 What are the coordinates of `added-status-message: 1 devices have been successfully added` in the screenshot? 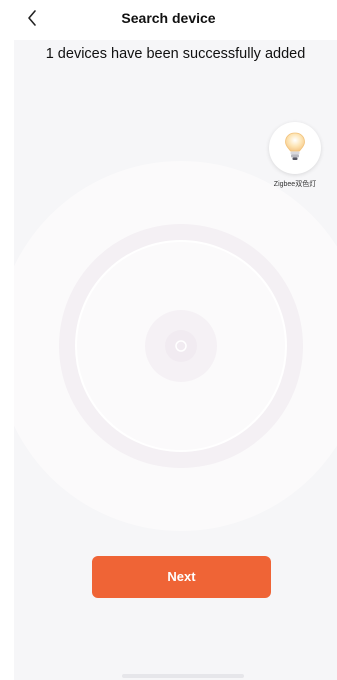 It's located at (175, 54).